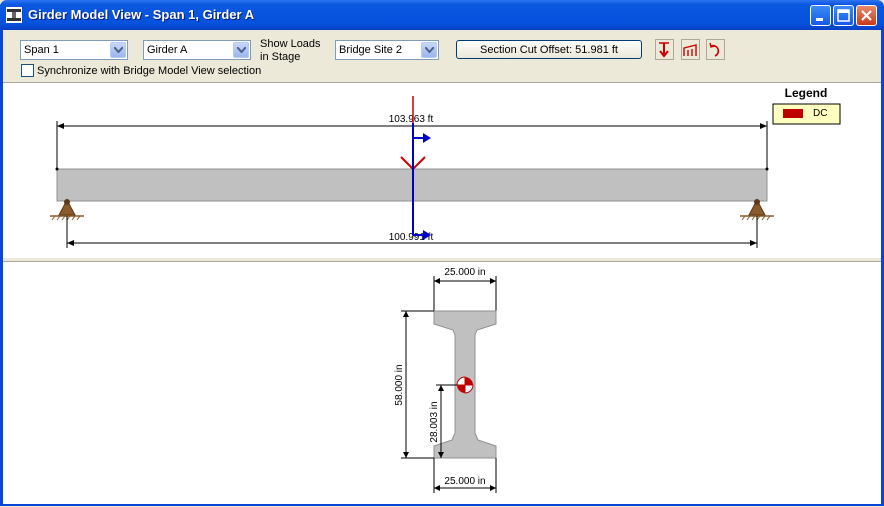 Image resolution: width=884 pixels, height=507 pixels. What do you see at coordinates (167, 50) in the screenshot?
I see `girder-select-value: Girder A` at bounding box center [167, 50].